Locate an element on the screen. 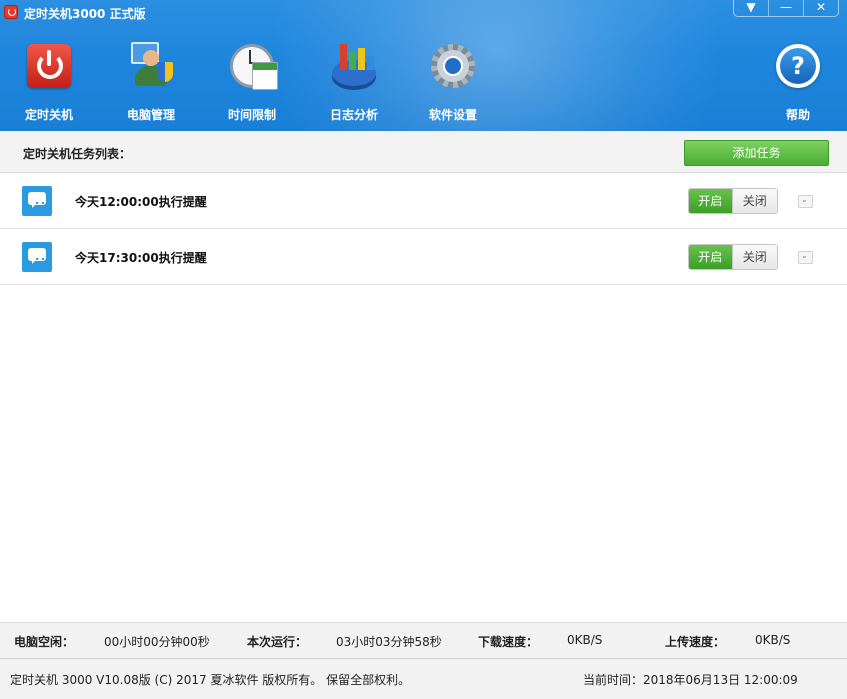  minimize-button: — is located at coordinates (785, 8).